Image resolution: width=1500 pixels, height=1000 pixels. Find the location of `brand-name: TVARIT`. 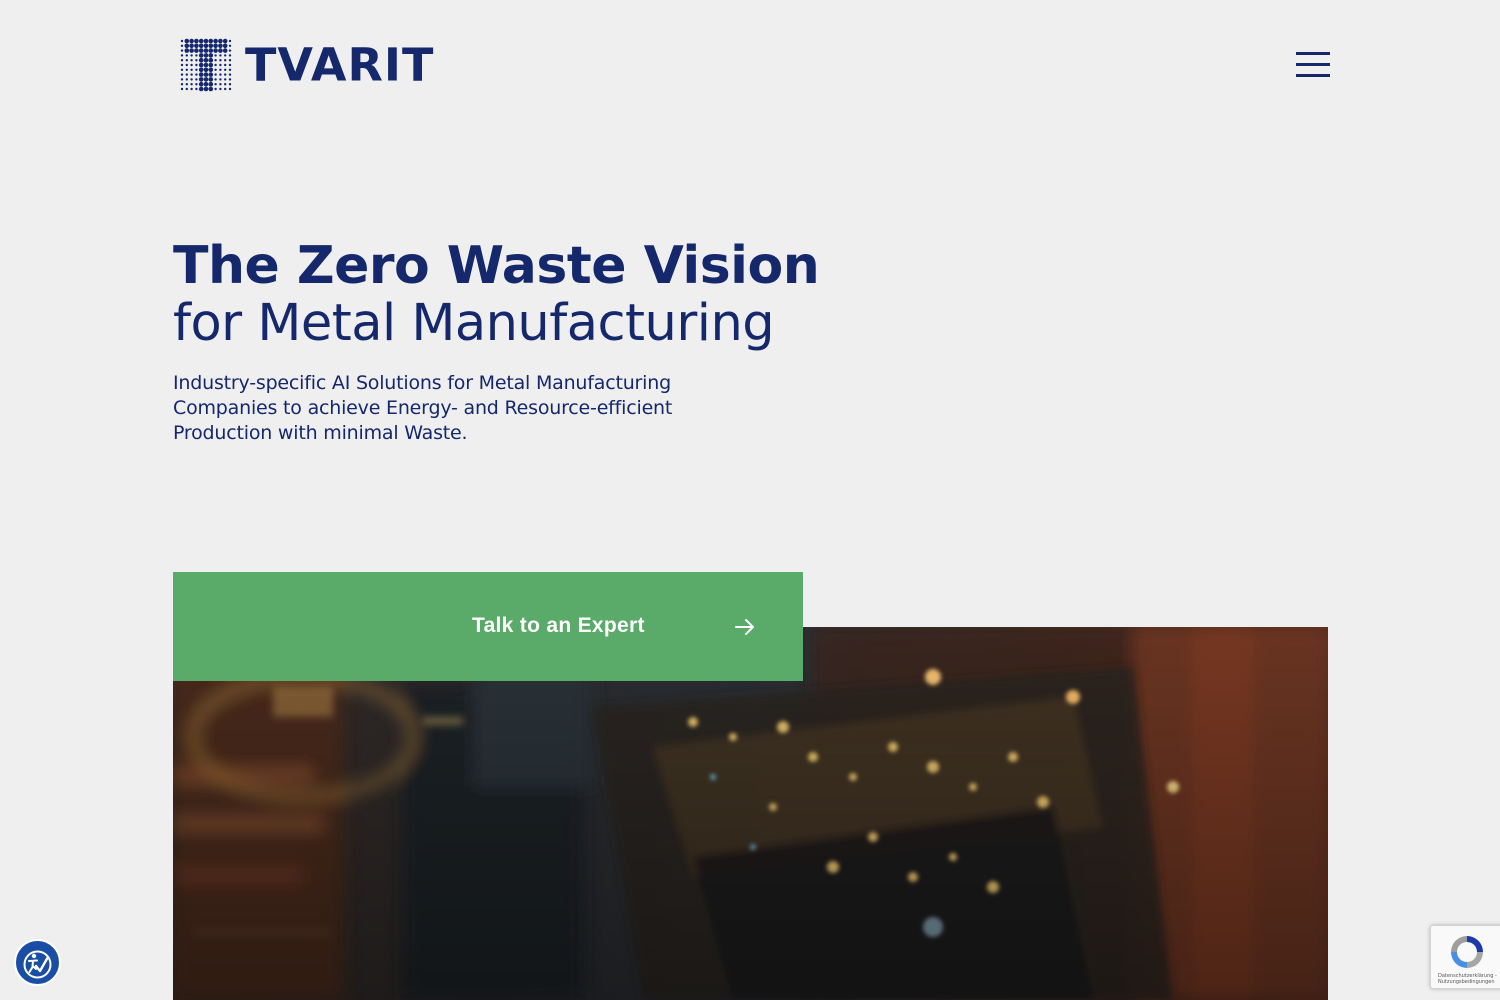

brand-name: TVARIT is located at coordinates (340, 65).